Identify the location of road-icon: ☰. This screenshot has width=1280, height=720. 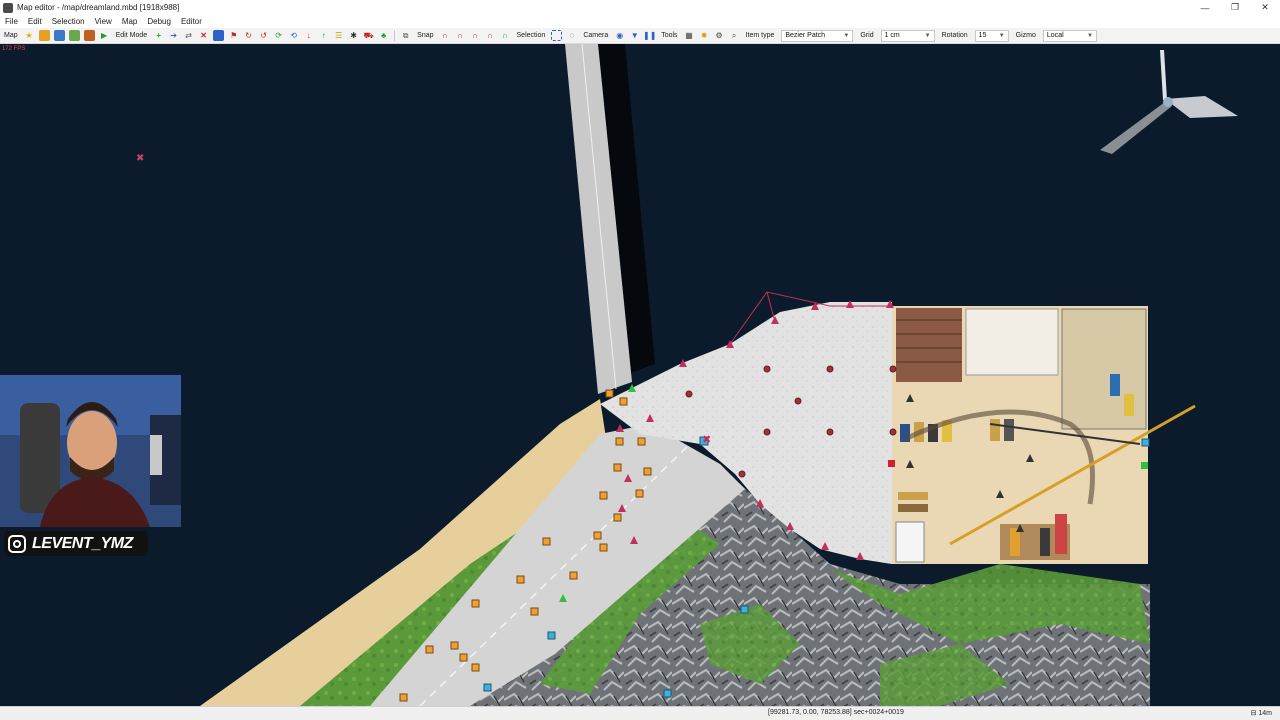
(338, 35).